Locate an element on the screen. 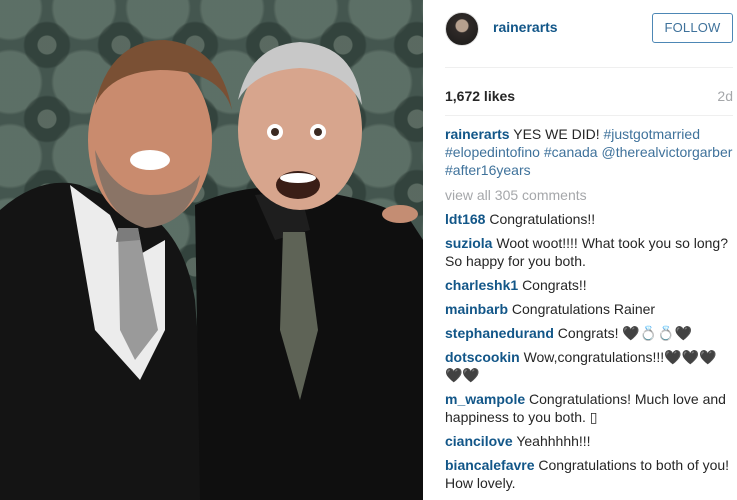 This screenshot has width=737, height=500. comment-item: mainbarb Congratulations Rainer is located at coordinates (589, 309).